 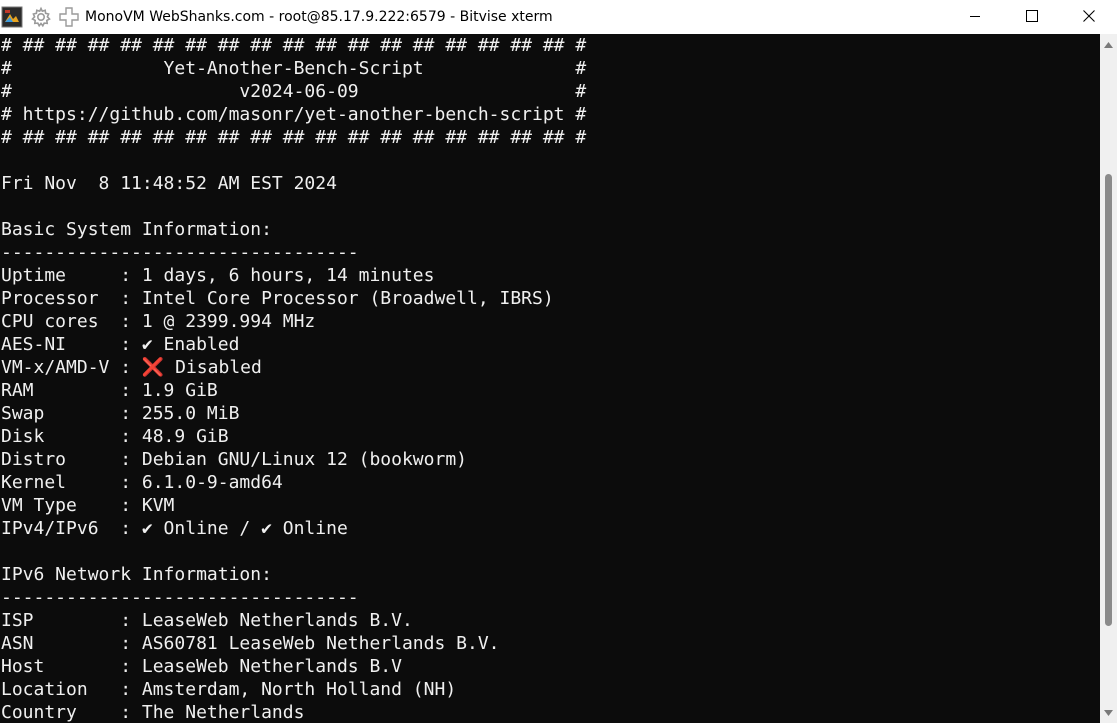 I want to click on terminal-line: # Yet-Another-Bench-Script #, so click(x=294, y=68).